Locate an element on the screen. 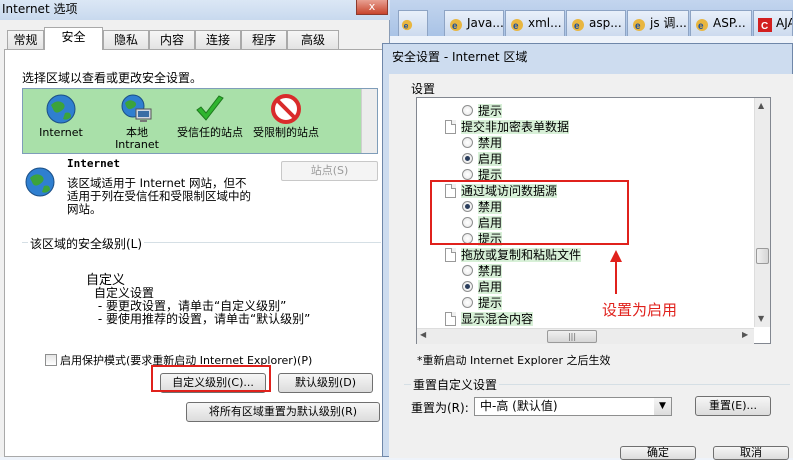 This screenshot has height=460, width=793. svg-text: C is located at coordinates (764, 26).